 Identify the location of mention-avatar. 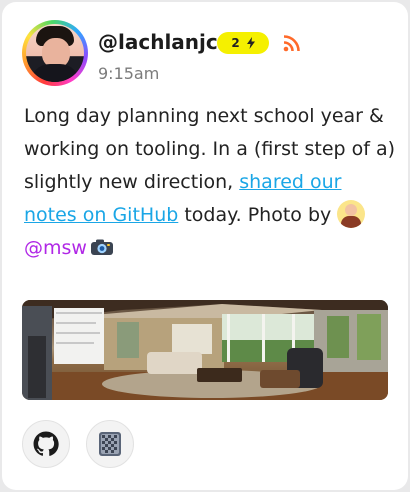
(351, 214).